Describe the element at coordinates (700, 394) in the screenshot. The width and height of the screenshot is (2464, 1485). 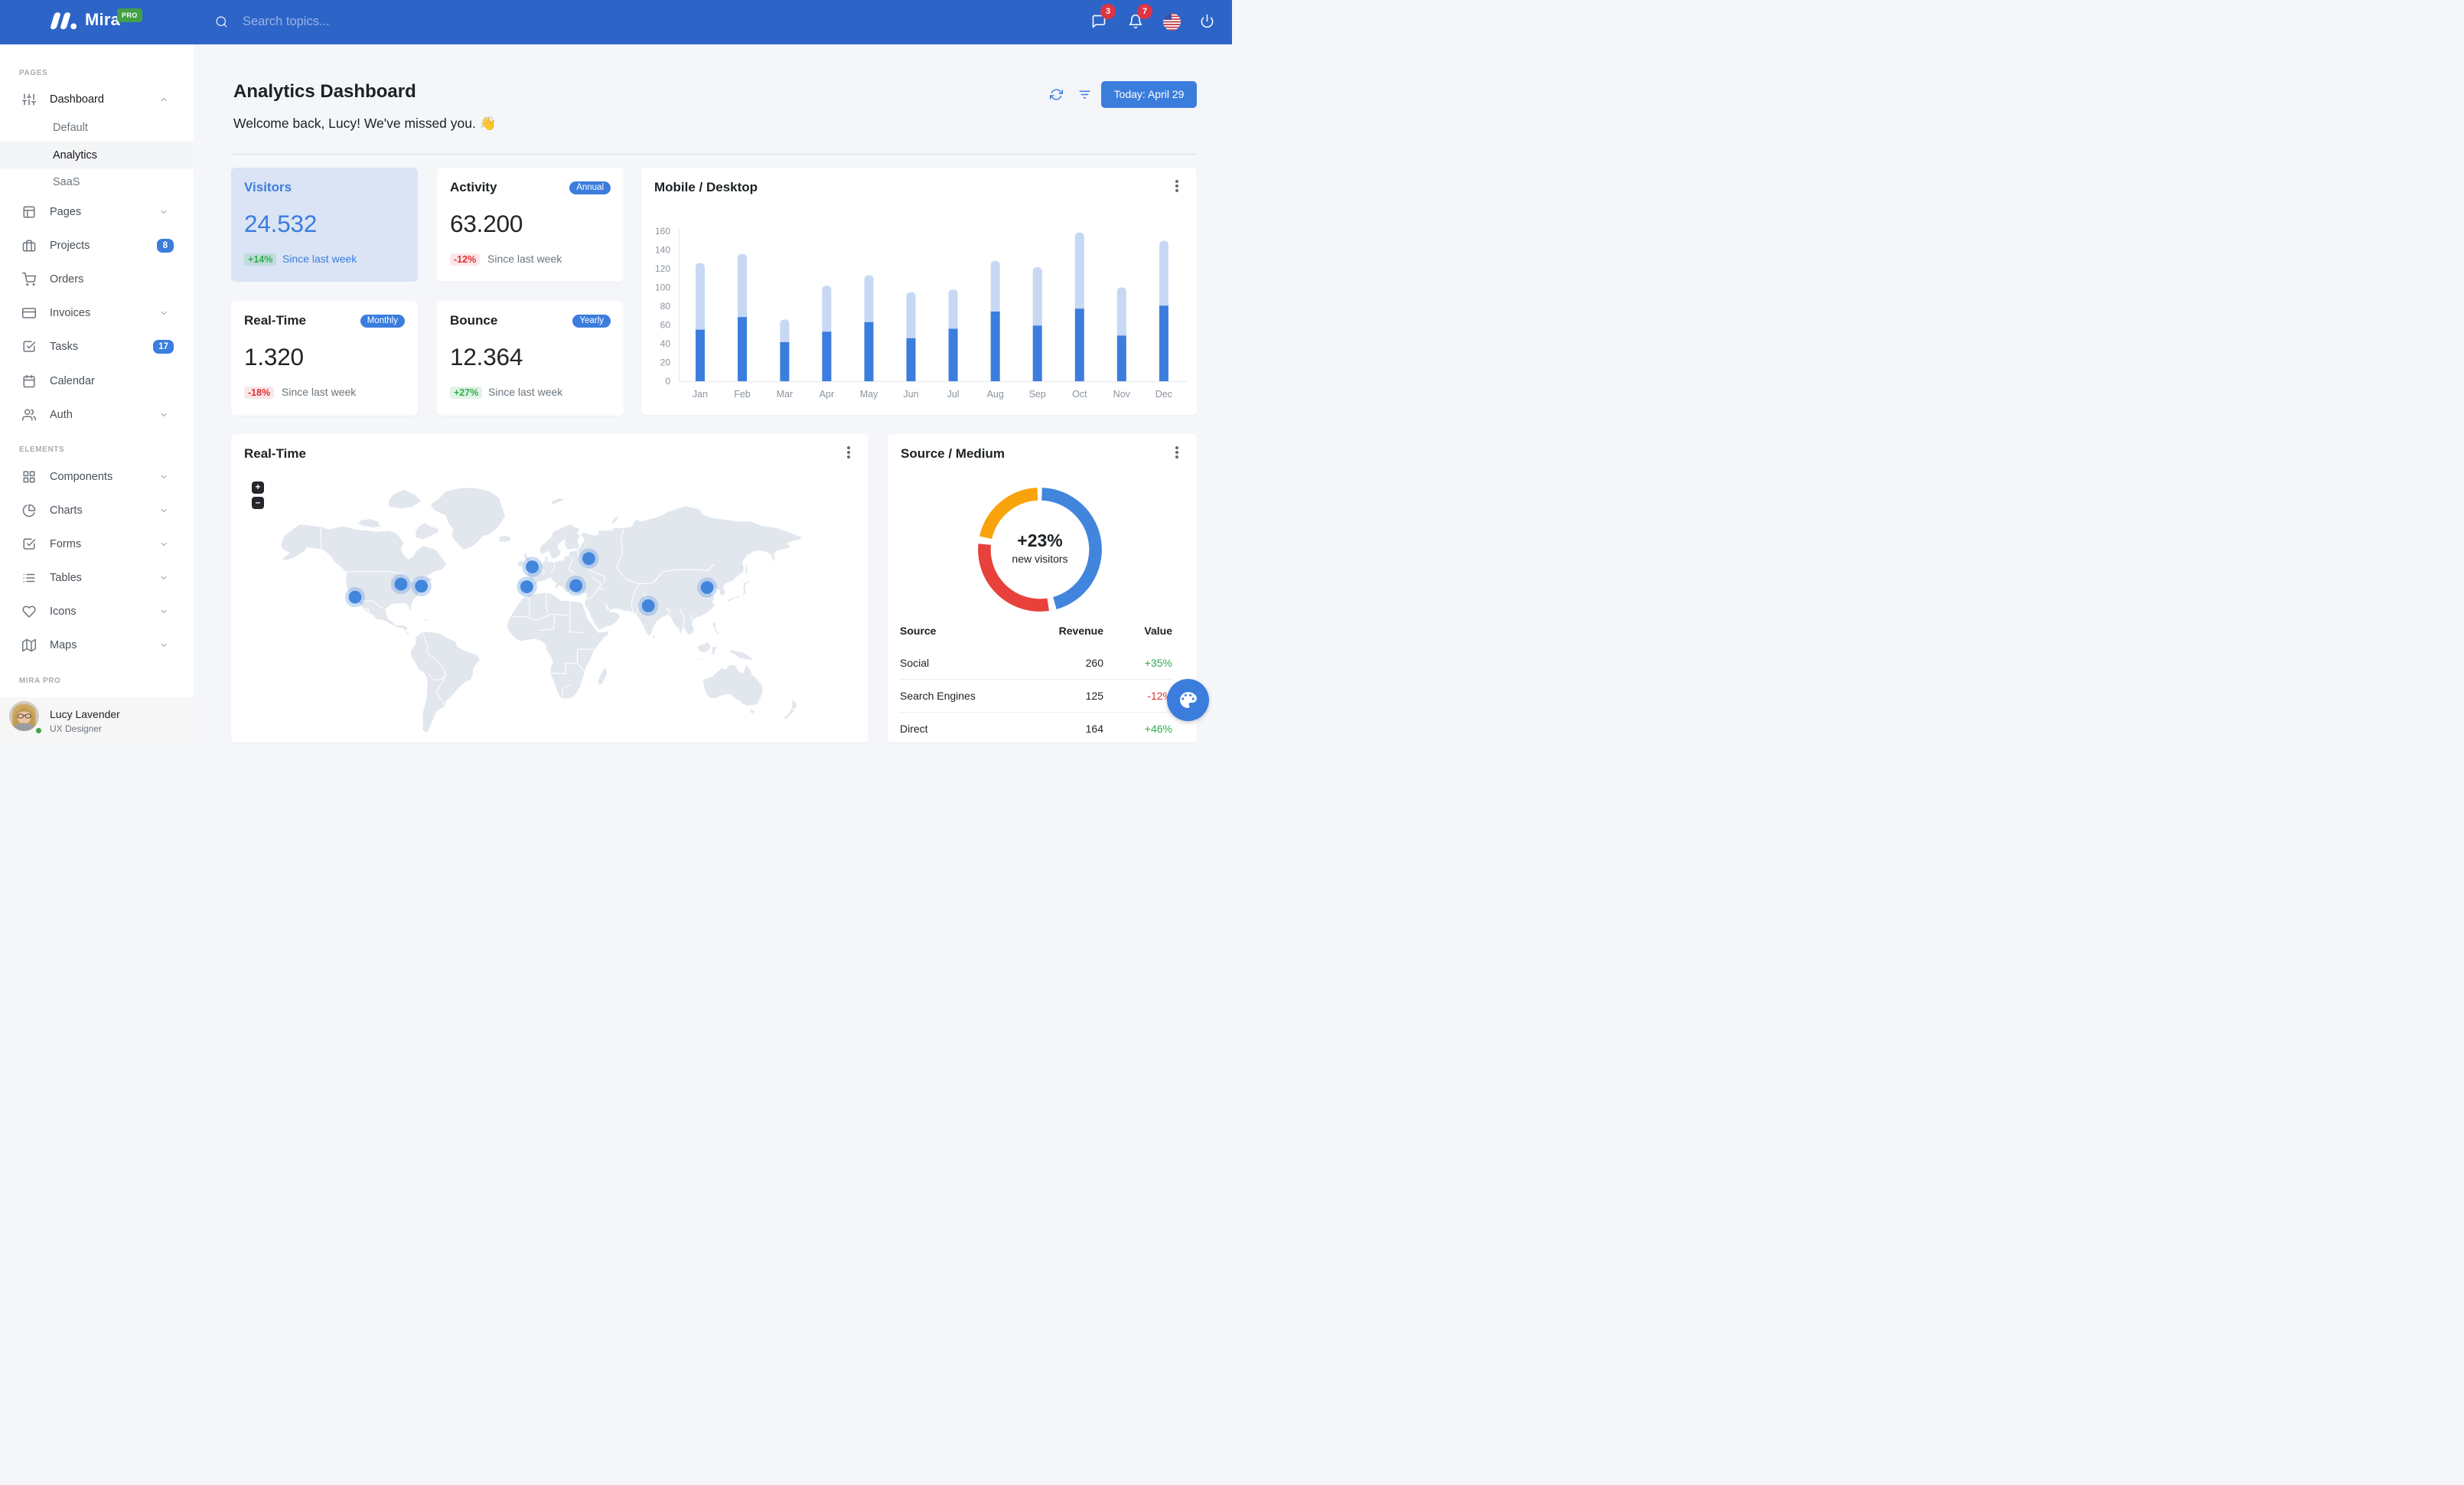
I see `svg-text: Jan` at that location.